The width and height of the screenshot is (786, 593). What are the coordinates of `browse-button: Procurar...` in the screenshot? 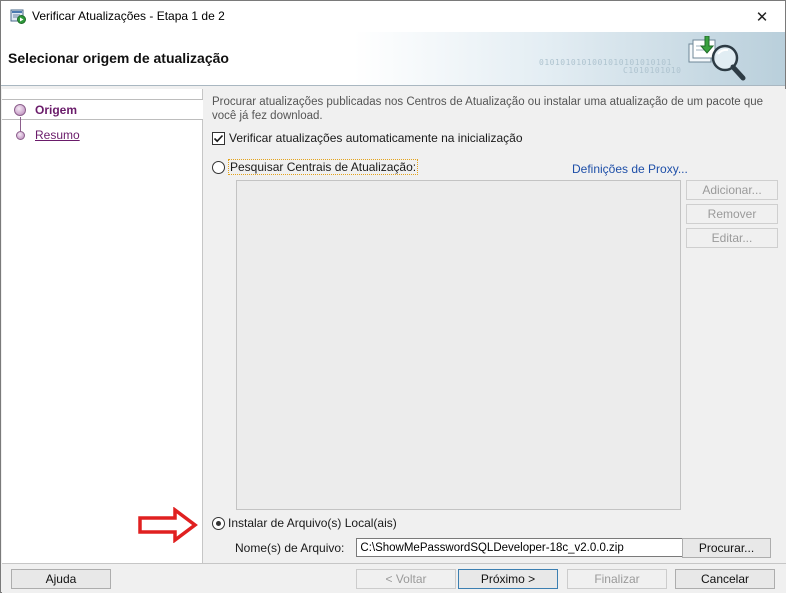 It's located at (726, 548).